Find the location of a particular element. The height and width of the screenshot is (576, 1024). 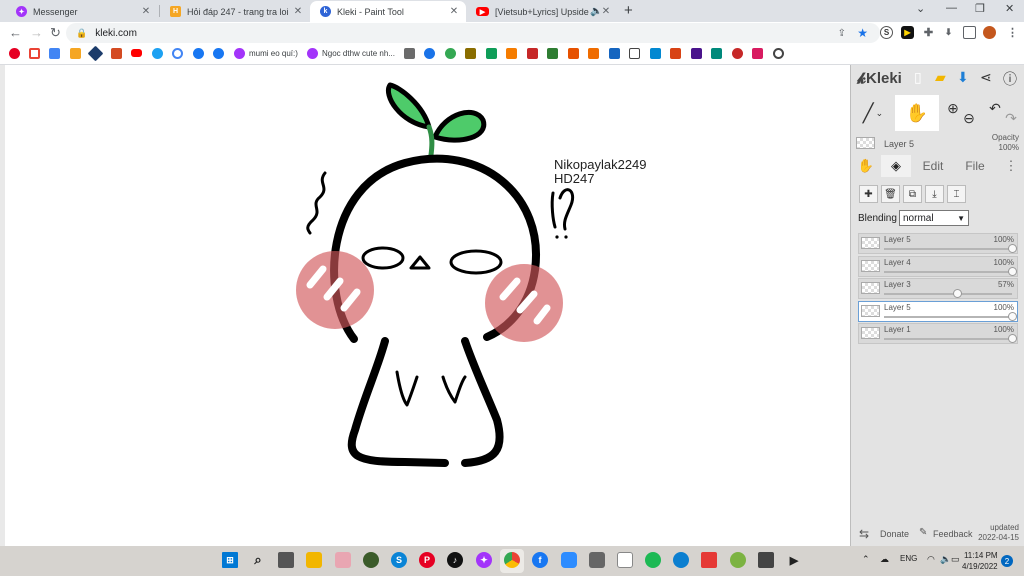

add-layer-button: ✚ is located at coordinates (868, 194).